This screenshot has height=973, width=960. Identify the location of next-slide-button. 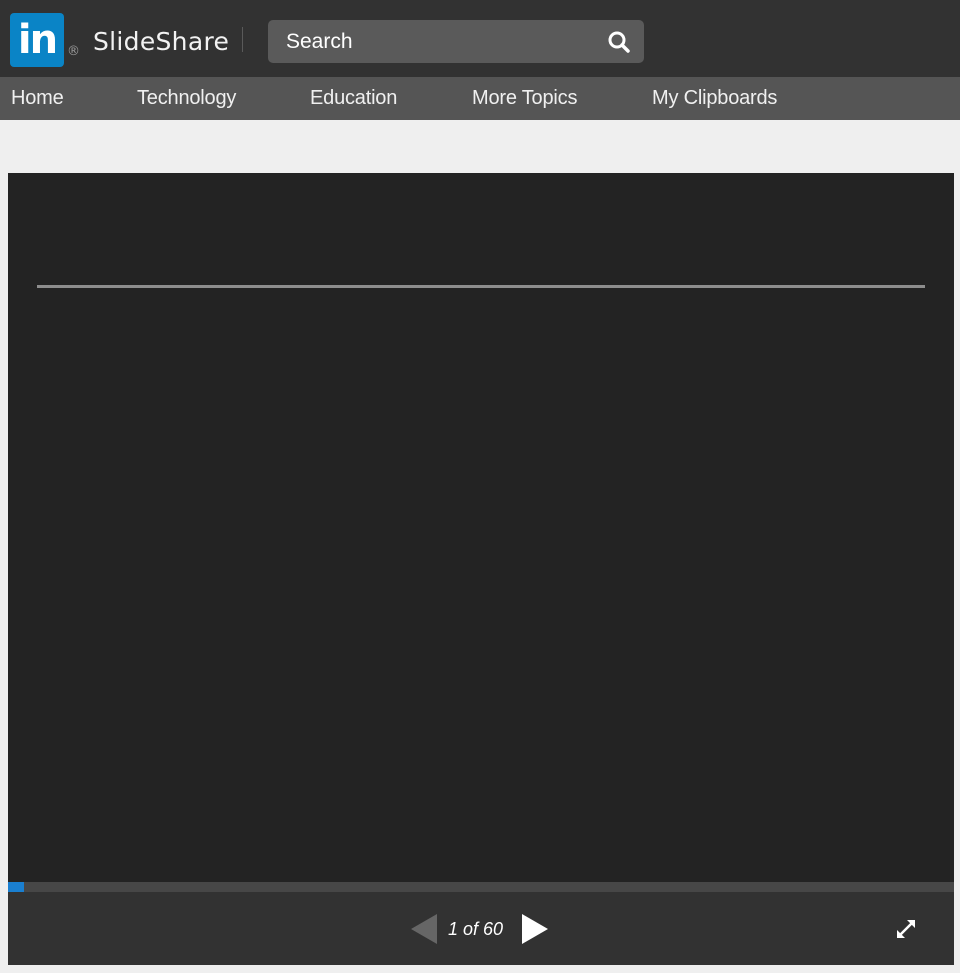
(535, 929).